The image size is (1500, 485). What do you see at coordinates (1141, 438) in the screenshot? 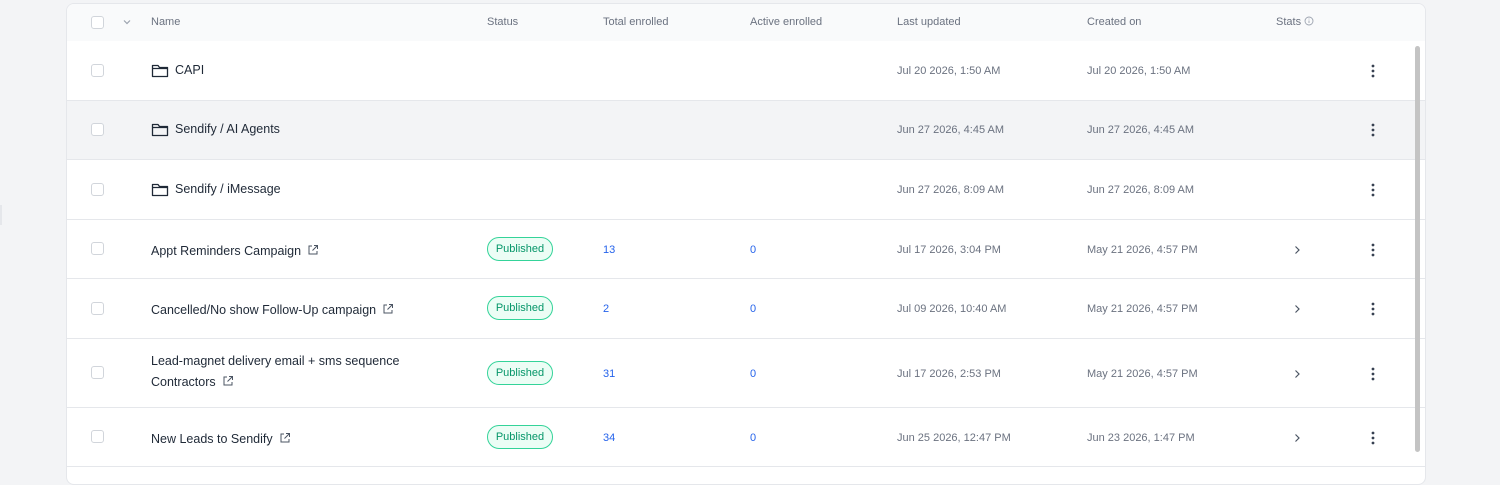
I see `created-on-value: Jun 23 2026, 1:47 PM` at bounding box center [1141, 438].